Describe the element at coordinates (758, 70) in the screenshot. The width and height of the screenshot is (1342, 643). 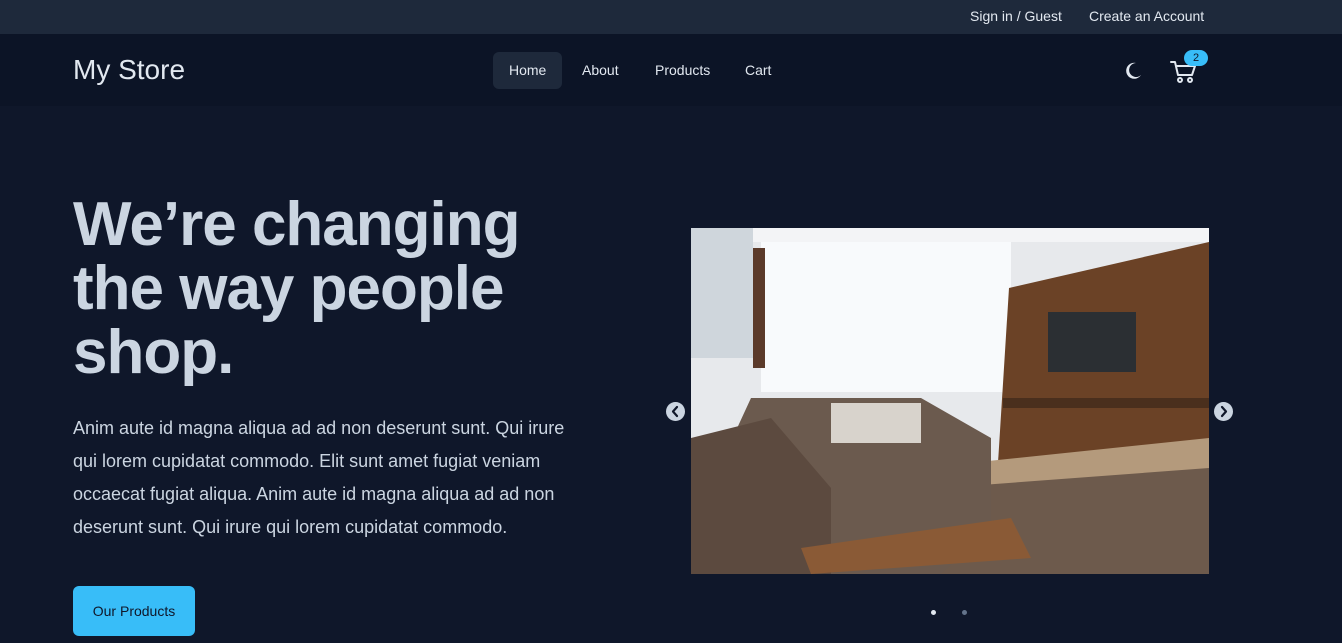
I see `nav-cart: Cart` at that location.